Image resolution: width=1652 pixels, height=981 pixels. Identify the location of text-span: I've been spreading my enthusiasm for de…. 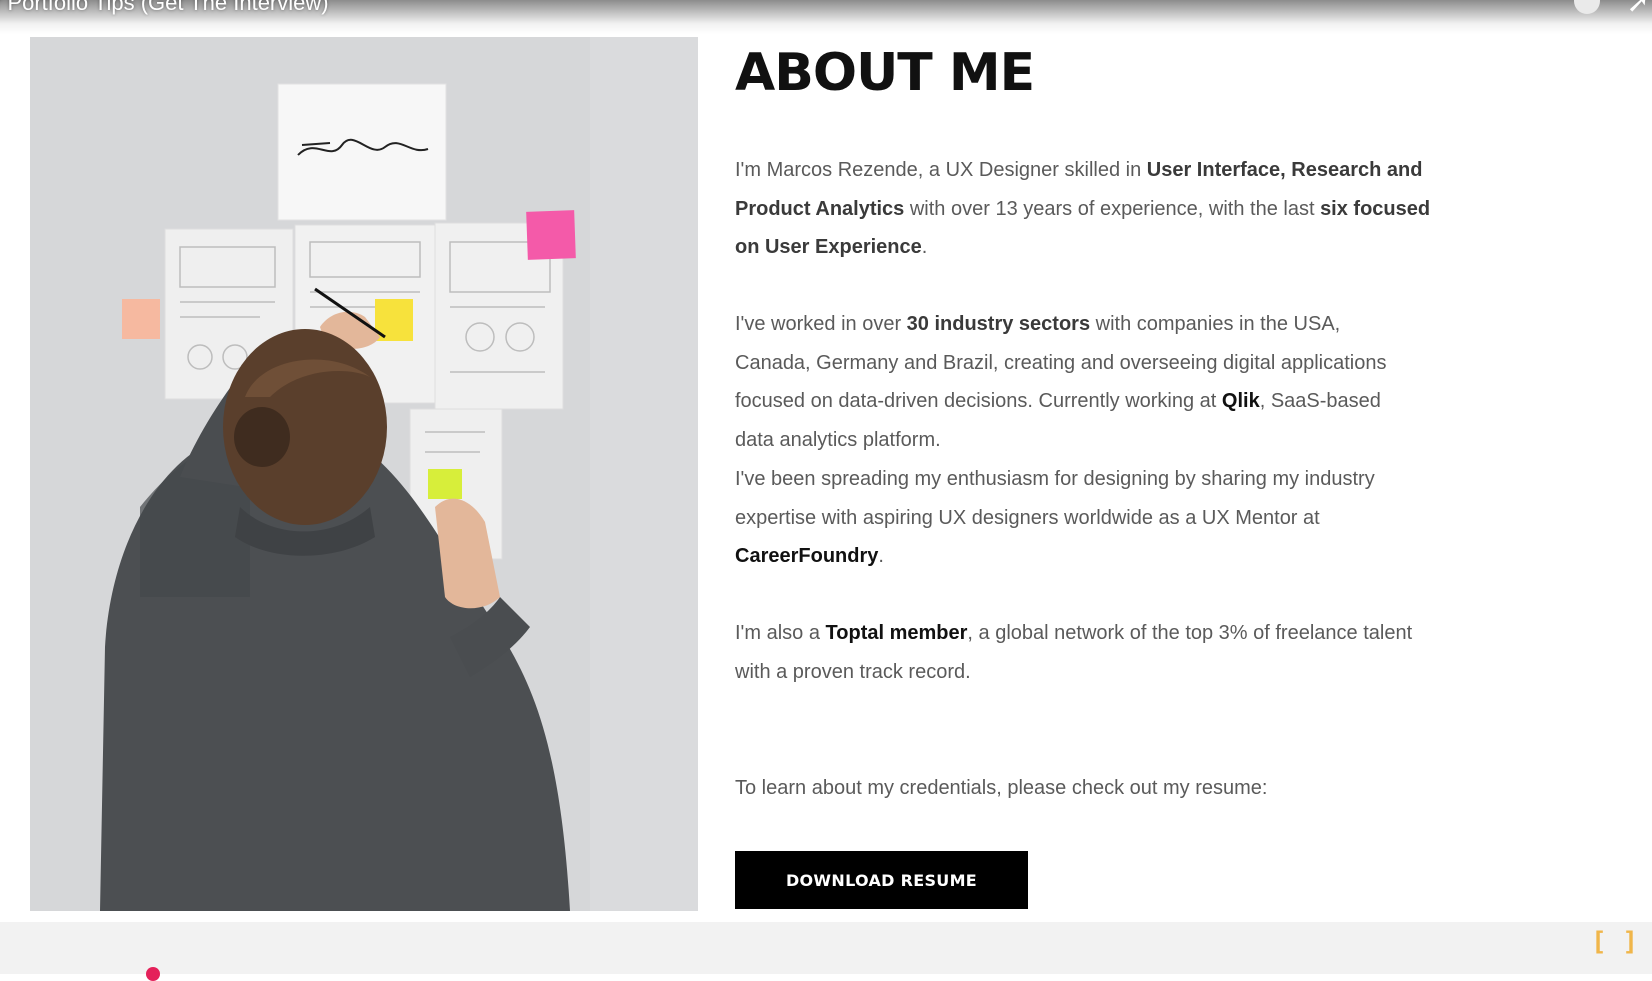
(1055, 498).